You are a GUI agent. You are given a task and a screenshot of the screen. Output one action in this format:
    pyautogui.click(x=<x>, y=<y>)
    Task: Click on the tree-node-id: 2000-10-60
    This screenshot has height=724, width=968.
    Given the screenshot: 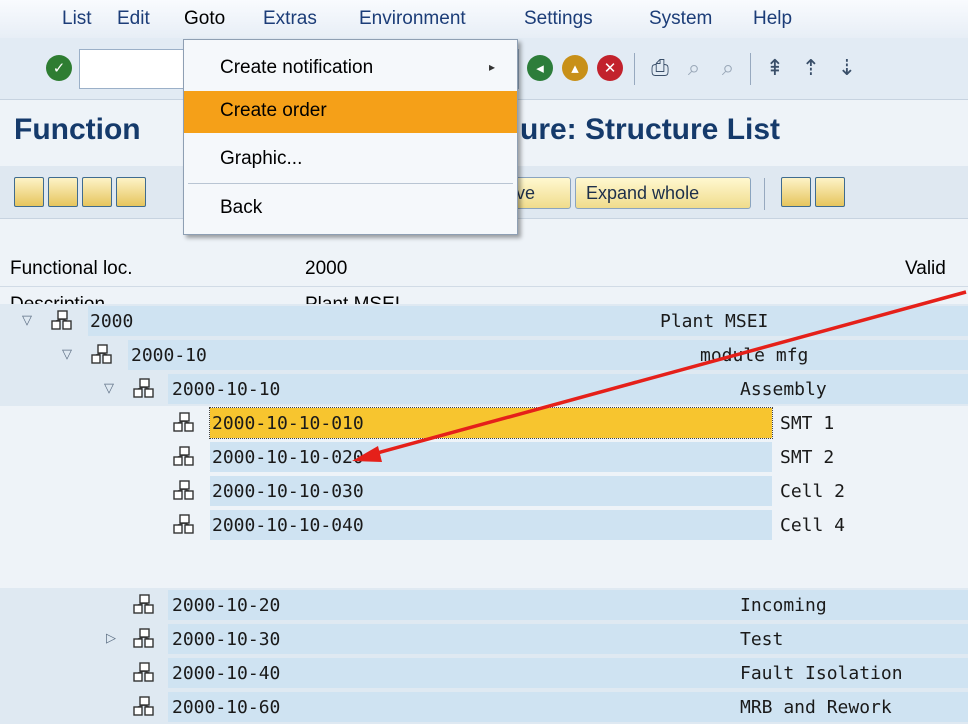 What is the action you would take?
    pyautogui.click(x=226, y=707)
    